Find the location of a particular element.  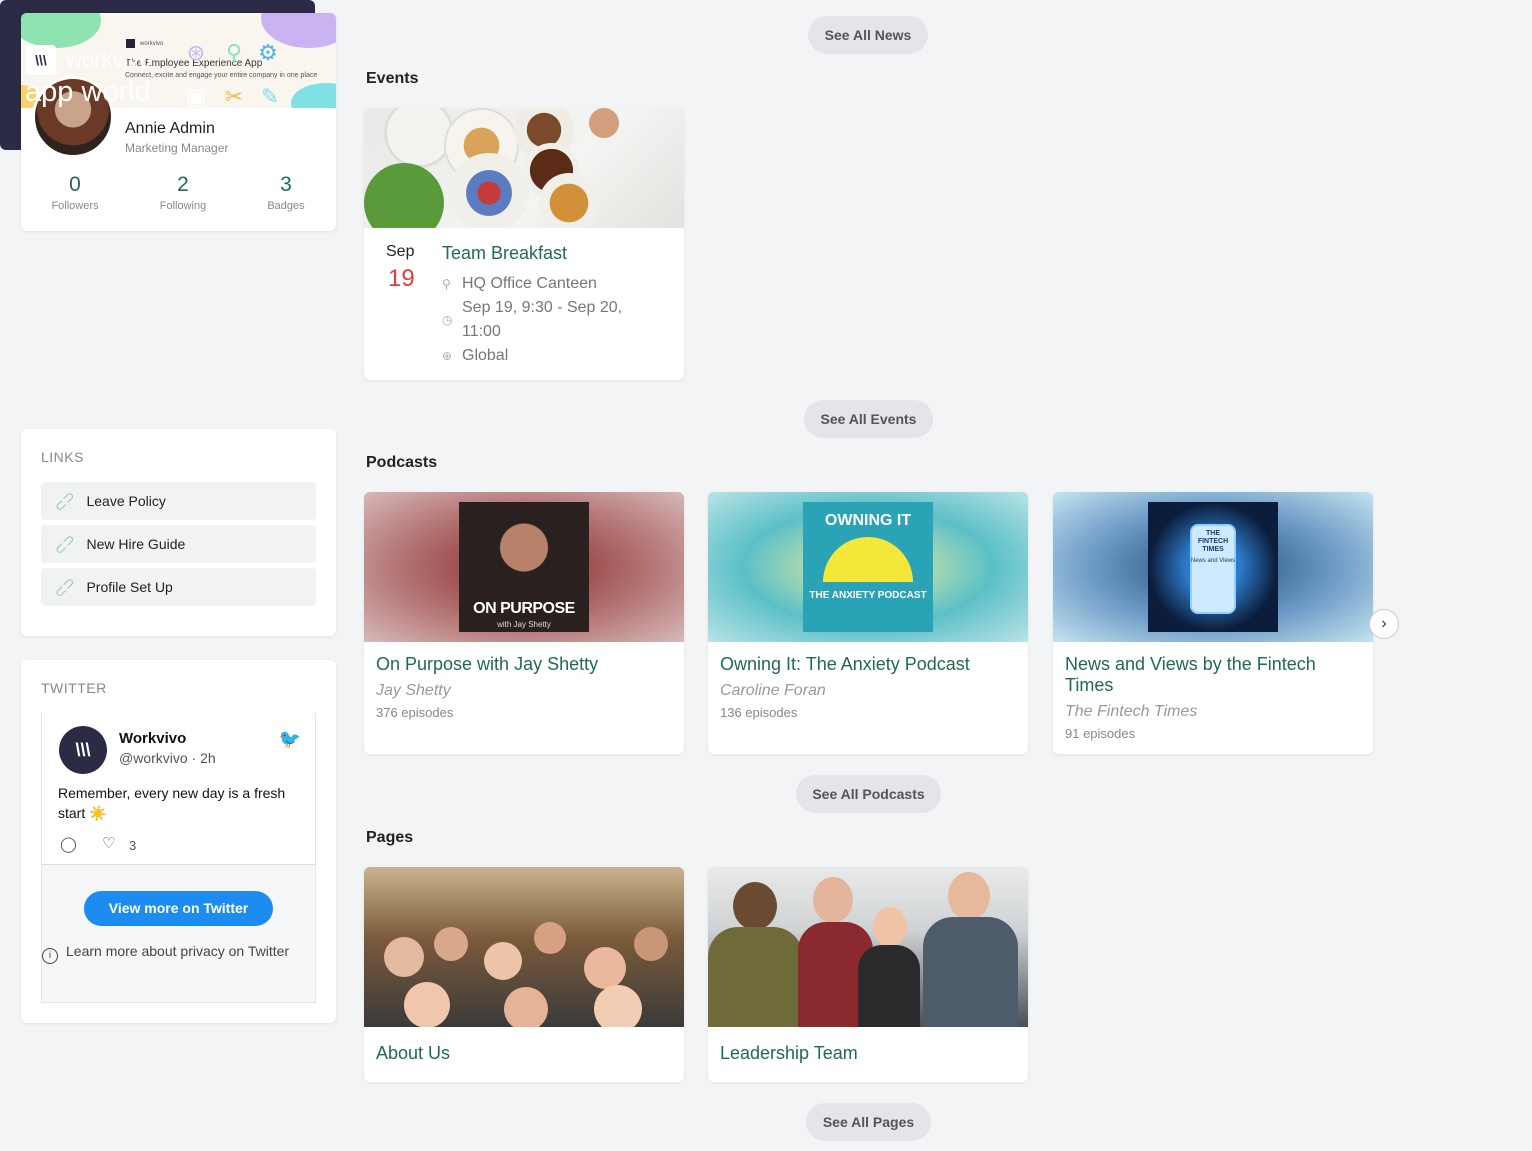

stat-value: 3 is located at coordinates (286, 184).